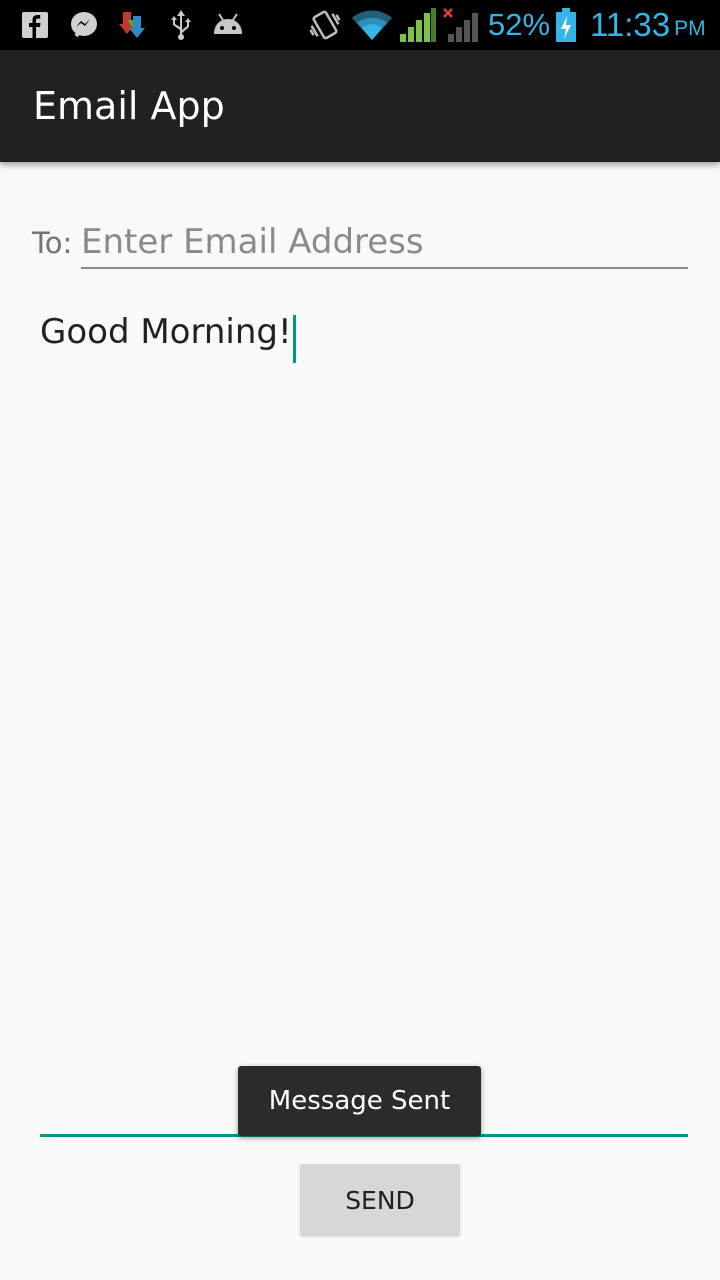 Image resolution: width=720 pixels, height=1280 pixels. I want to click on clock-ampm: PM, so click(690, 28).